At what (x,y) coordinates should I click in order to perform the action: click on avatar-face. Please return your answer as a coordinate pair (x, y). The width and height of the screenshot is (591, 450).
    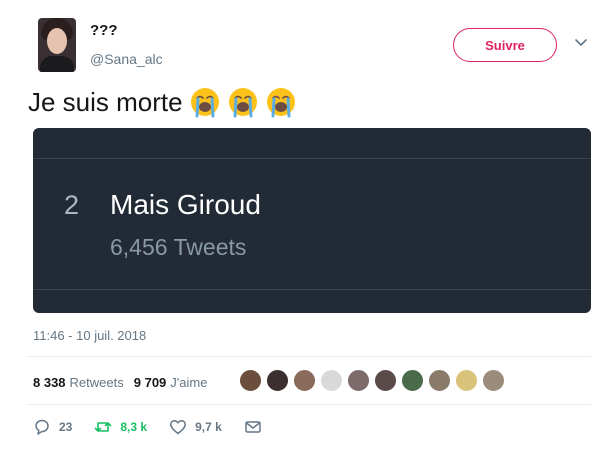
    Looking at the image, I should click on (57, 41).